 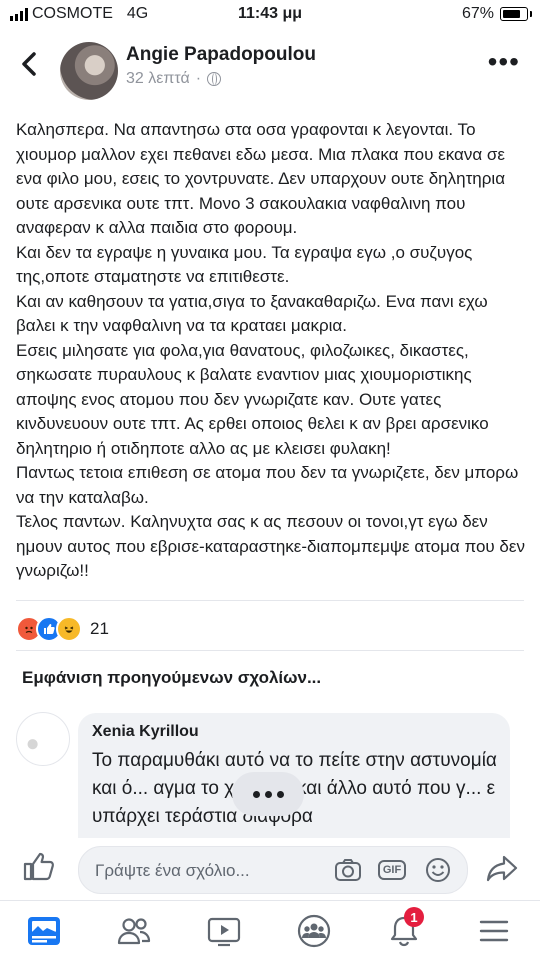 What do you see at coordinates (29, 67) in the screenshot?
I see `back-arrow-icon` at bounding box center [29, 67].